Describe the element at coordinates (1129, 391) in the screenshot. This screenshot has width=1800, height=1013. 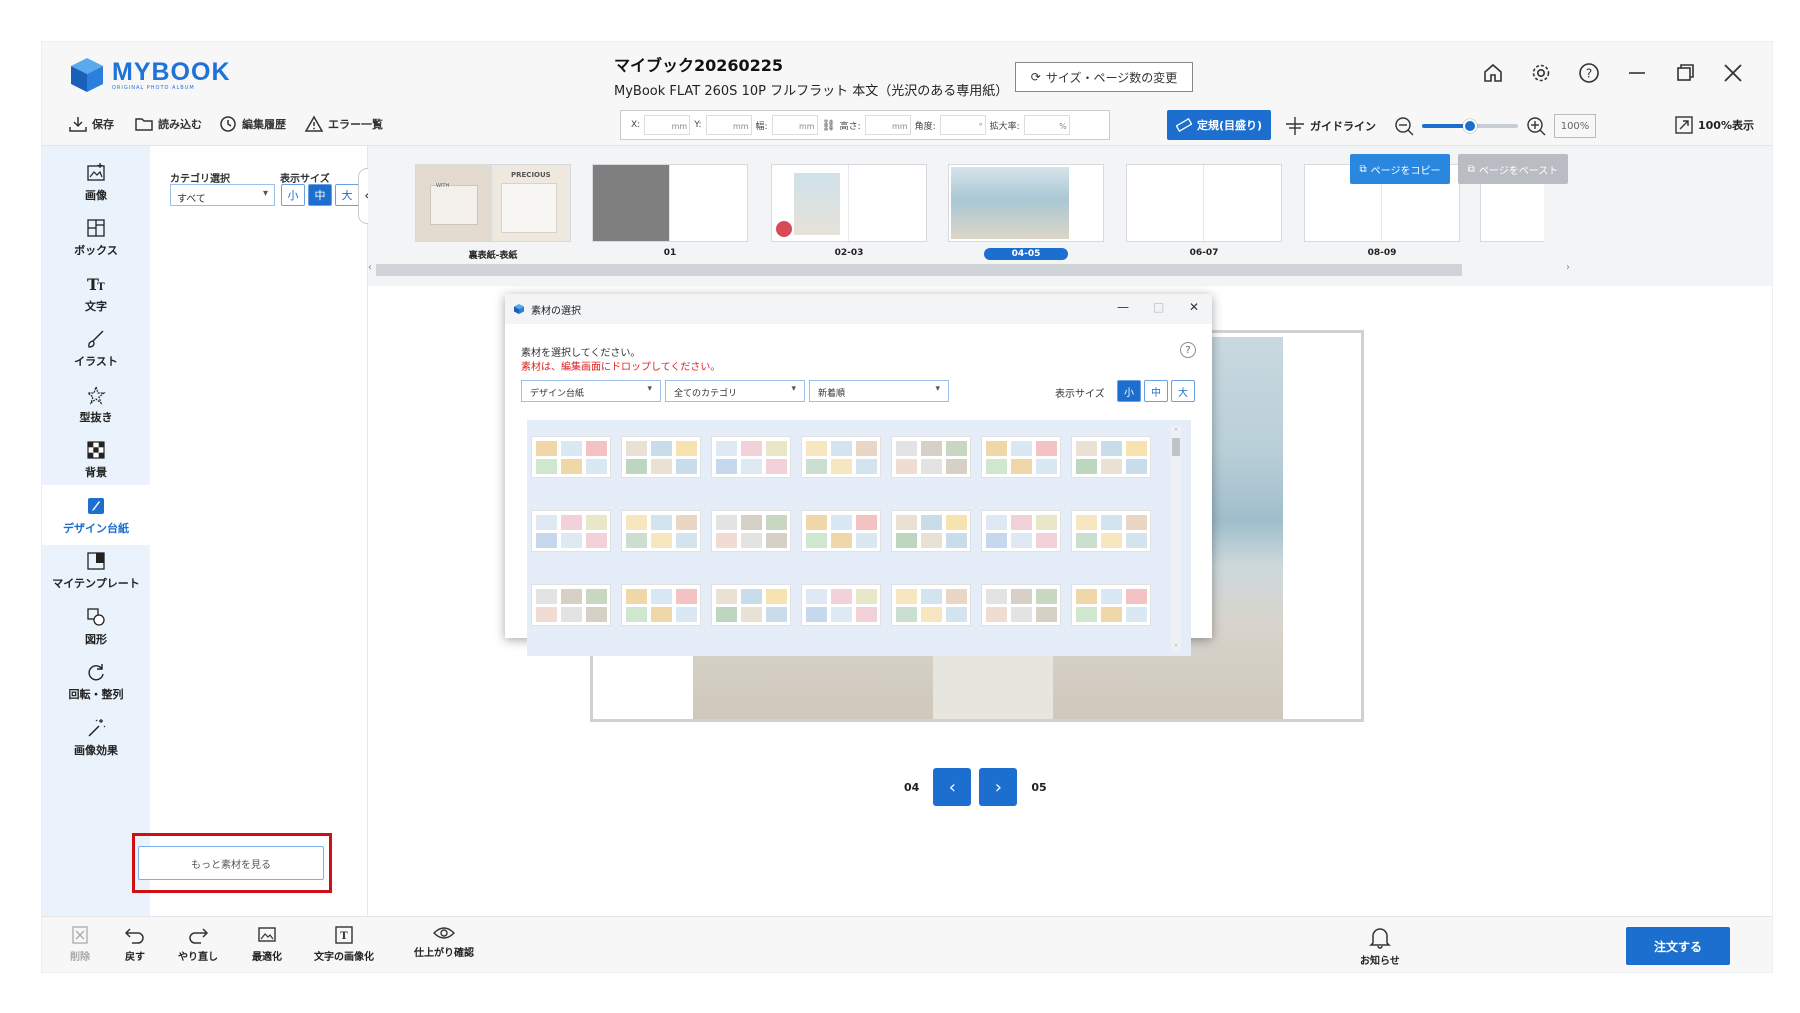
I see `dialog-size-small-button: 小` at that location.